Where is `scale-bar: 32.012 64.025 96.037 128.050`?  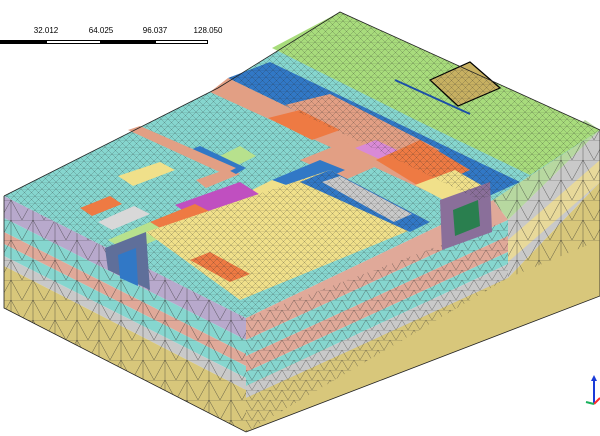 scale-bar: 32.012 64.025 96.037 128.050 is located at coordinates (120, 41).